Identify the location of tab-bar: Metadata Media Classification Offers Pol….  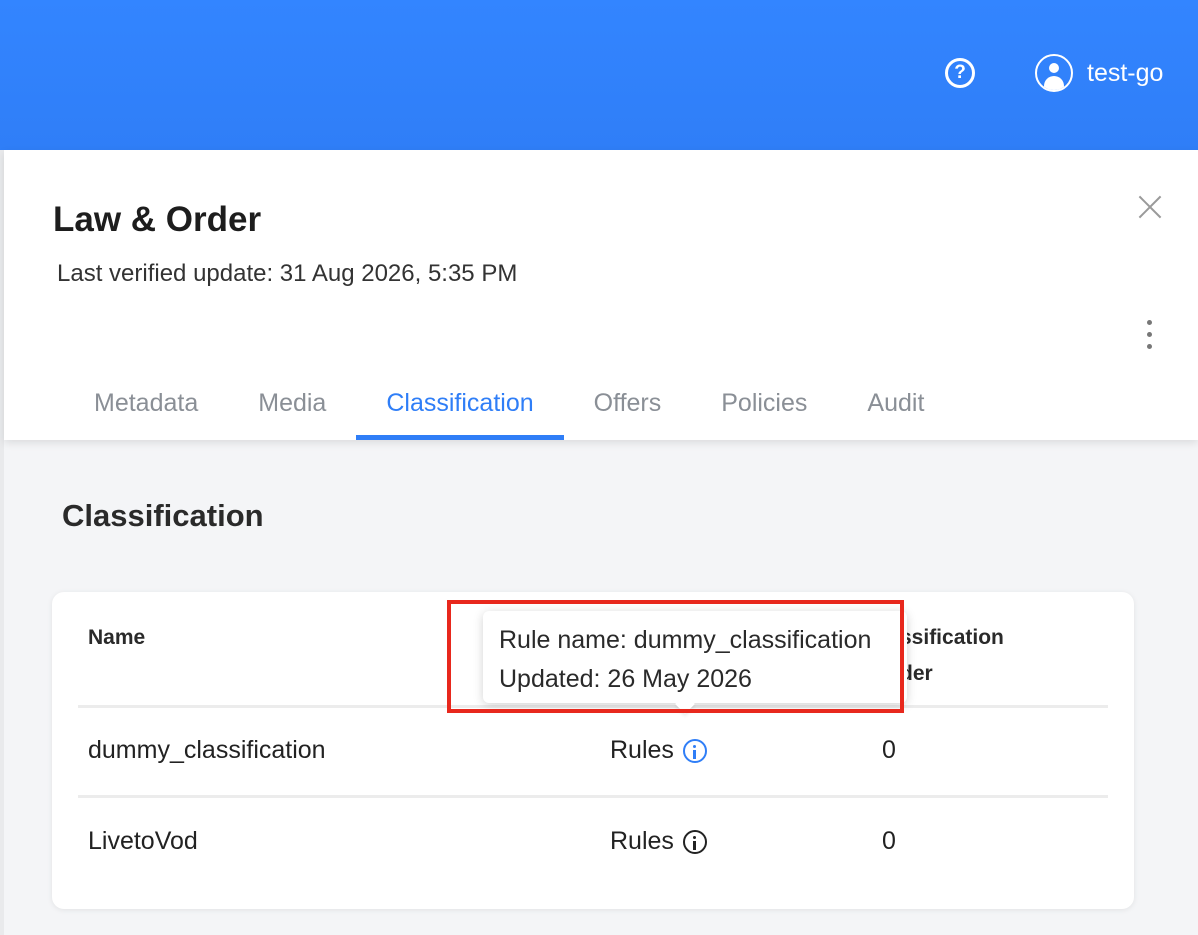
(509, 406).